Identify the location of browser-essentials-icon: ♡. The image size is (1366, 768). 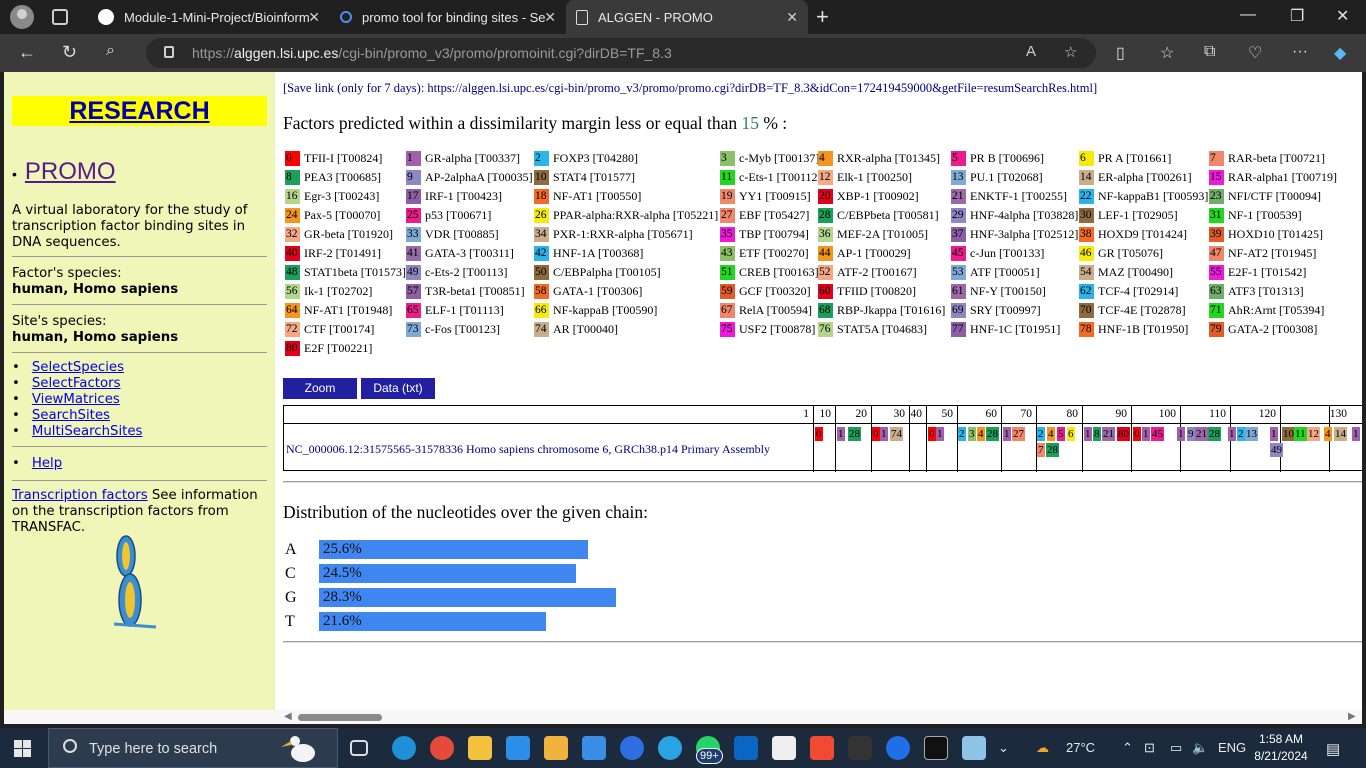
(1255, 53).